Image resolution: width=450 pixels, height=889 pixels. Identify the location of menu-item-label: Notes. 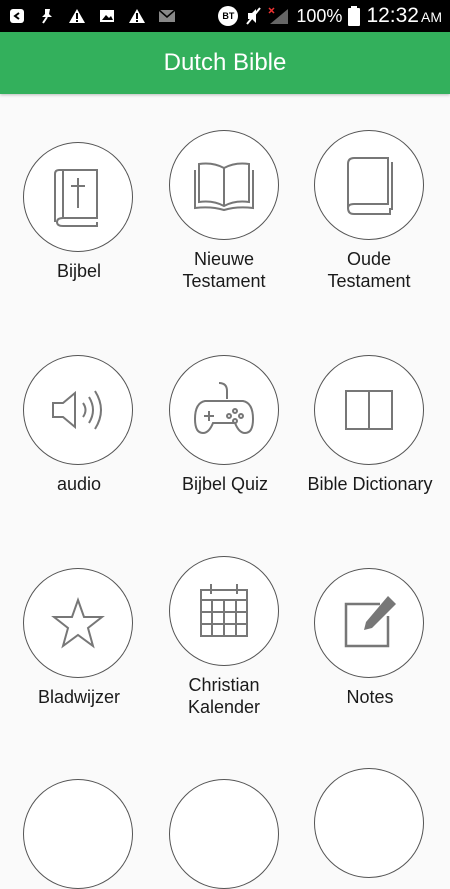
(370, 697).